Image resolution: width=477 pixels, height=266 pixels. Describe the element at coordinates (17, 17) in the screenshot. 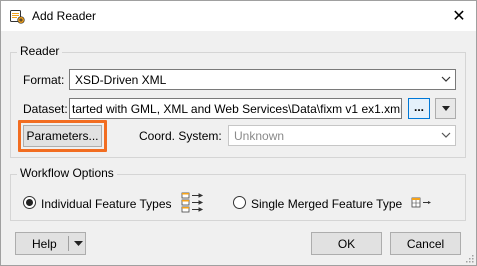

I see `reader-add-icon` at that location.